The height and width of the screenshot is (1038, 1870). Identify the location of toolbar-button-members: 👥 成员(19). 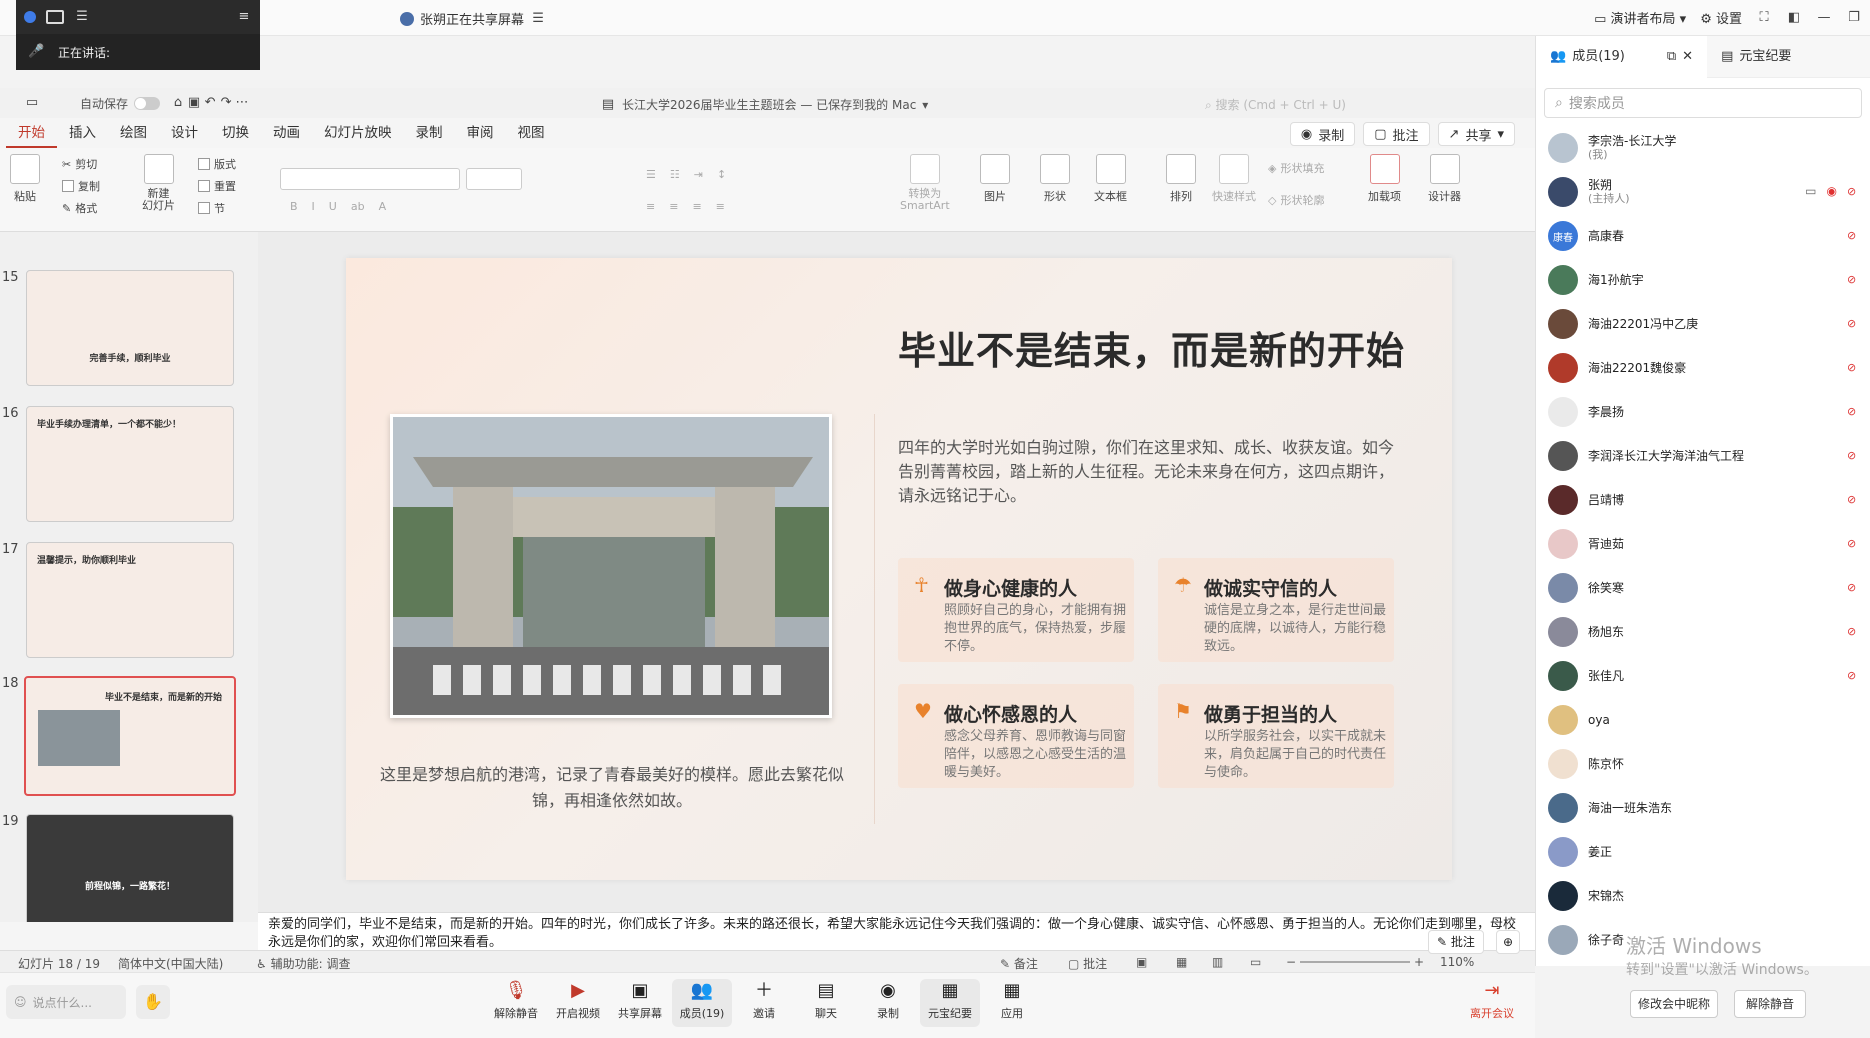
(702, 1003).